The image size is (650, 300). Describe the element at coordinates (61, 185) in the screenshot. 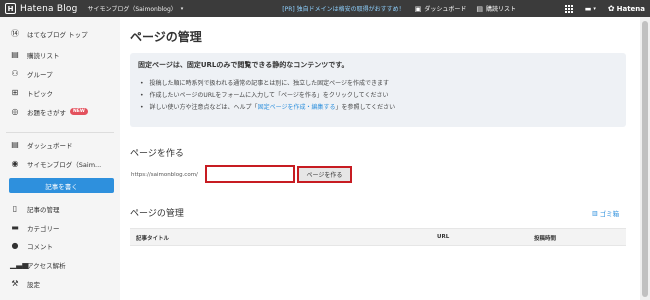

I see `write-article-button: 記事を書く` at that location.